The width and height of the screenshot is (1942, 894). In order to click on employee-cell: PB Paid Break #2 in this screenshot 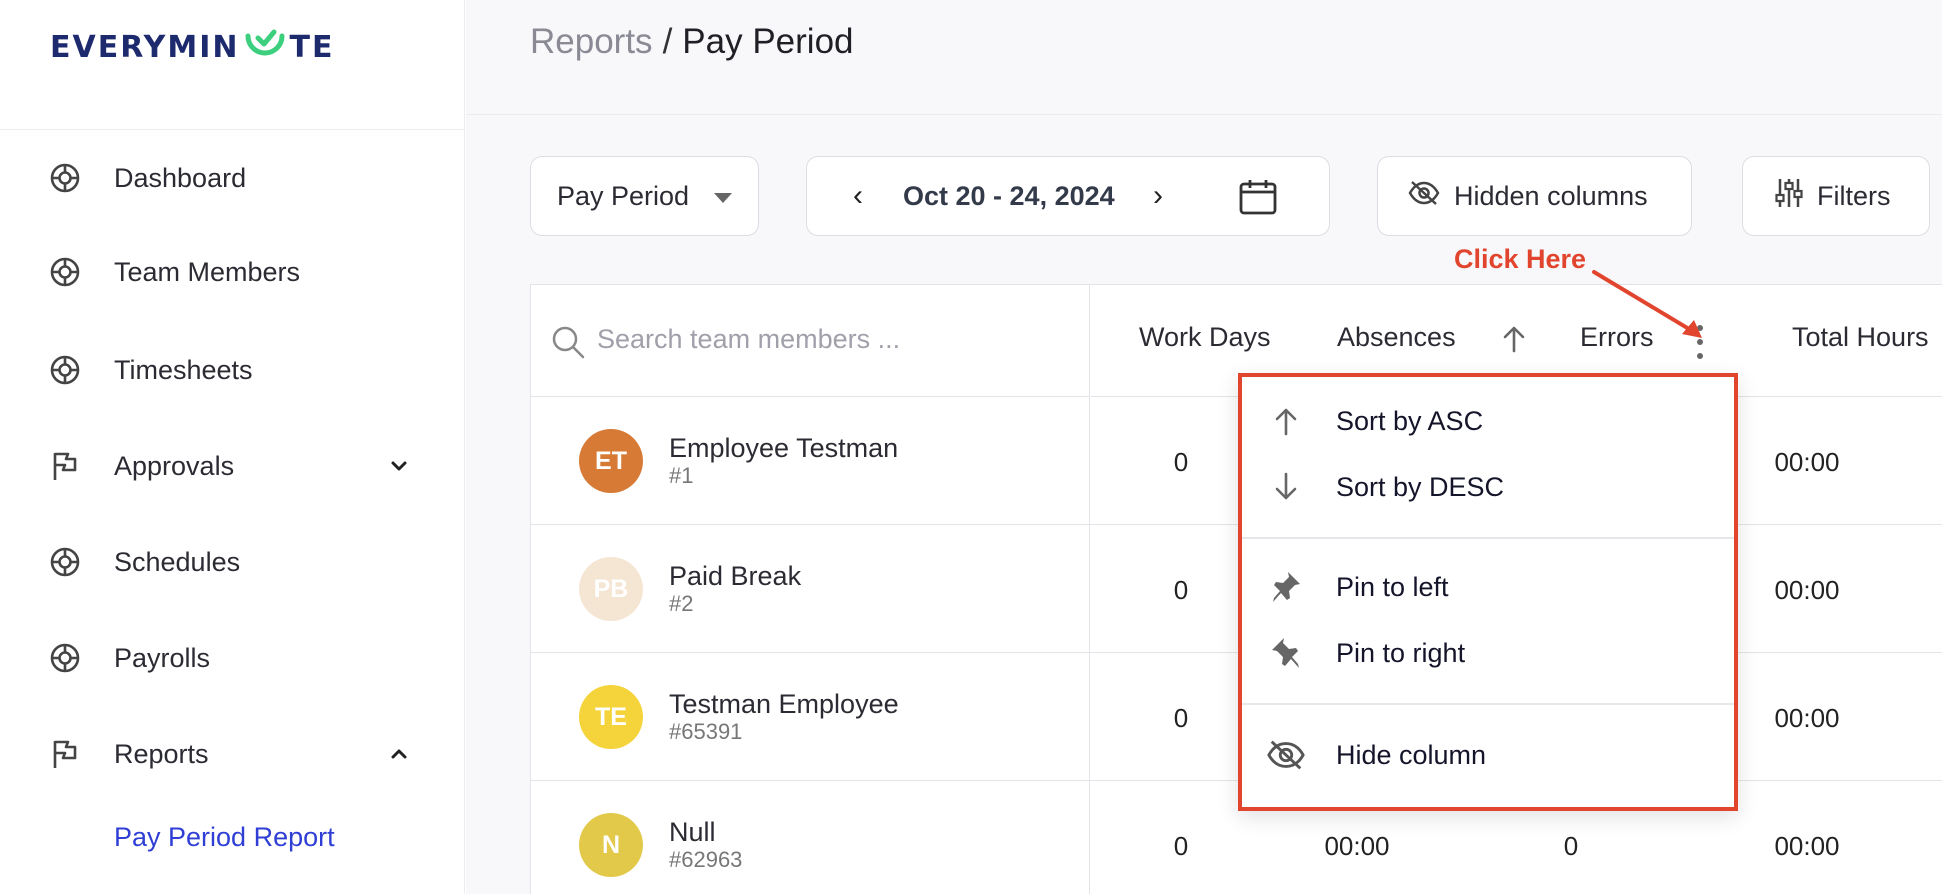, I will do `click(810, 589)`.